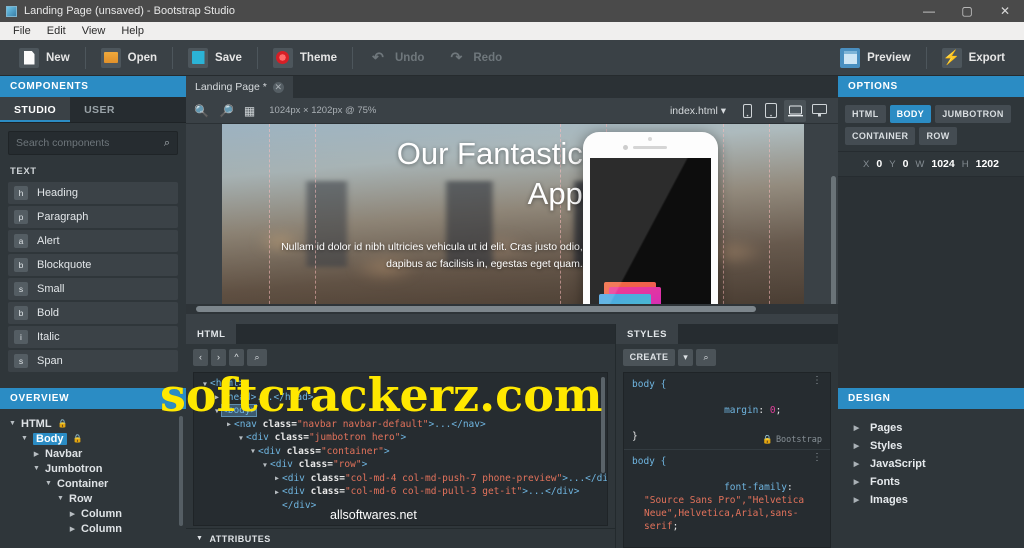  Describe the element at coordinates (819, 111) in the screenshot. I see `desktop-icon` at that location.